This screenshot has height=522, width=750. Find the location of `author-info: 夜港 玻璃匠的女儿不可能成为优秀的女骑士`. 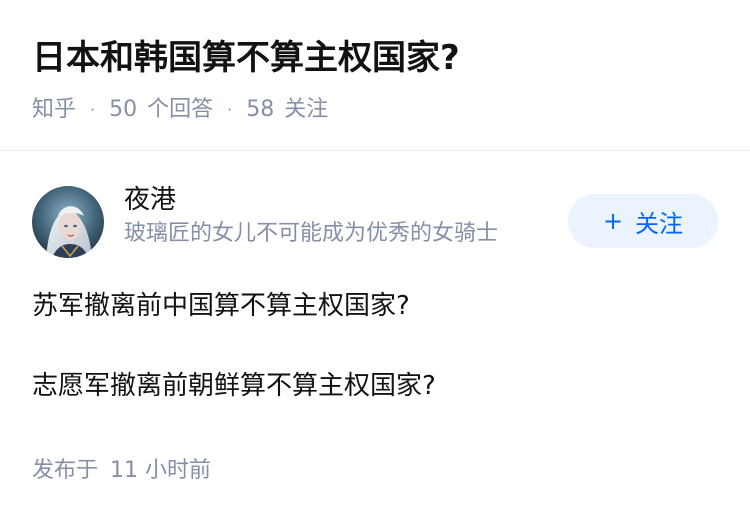

author-info: 夜港 玻璃匠的女儿不可能成为优秀的女骑士 is located at coordinates (334, 216).